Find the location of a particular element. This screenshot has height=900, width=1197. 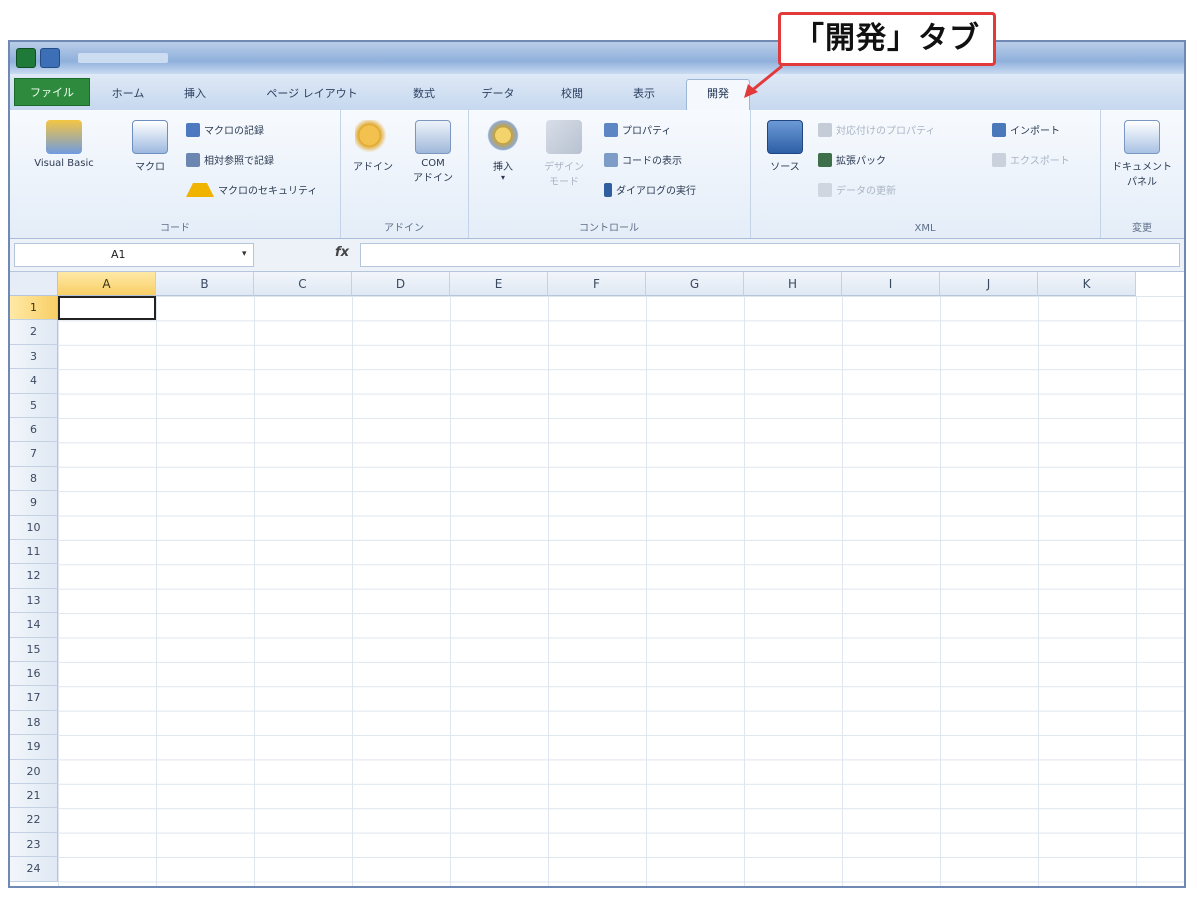

column-header-g: G is located at coordinates (695, 284).